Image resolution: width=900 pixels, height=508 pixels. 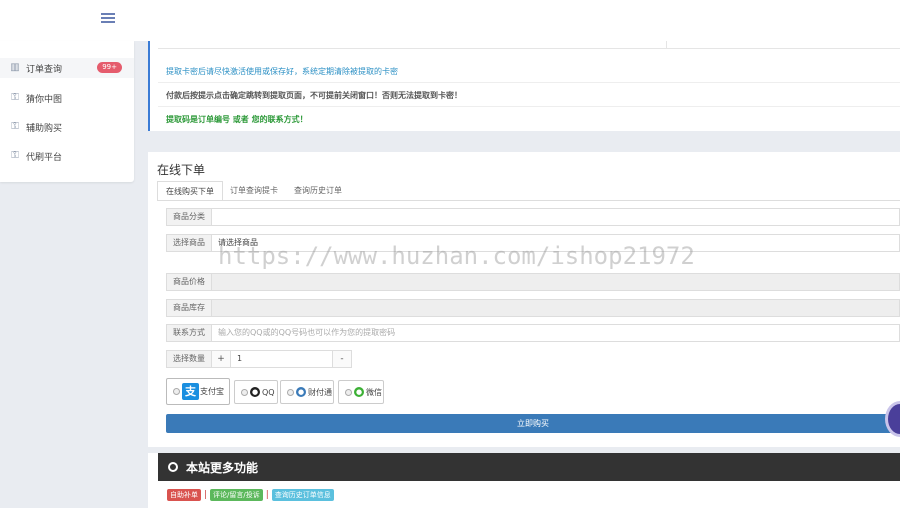 I want to click on top-bar, so click(x=450, y=20).